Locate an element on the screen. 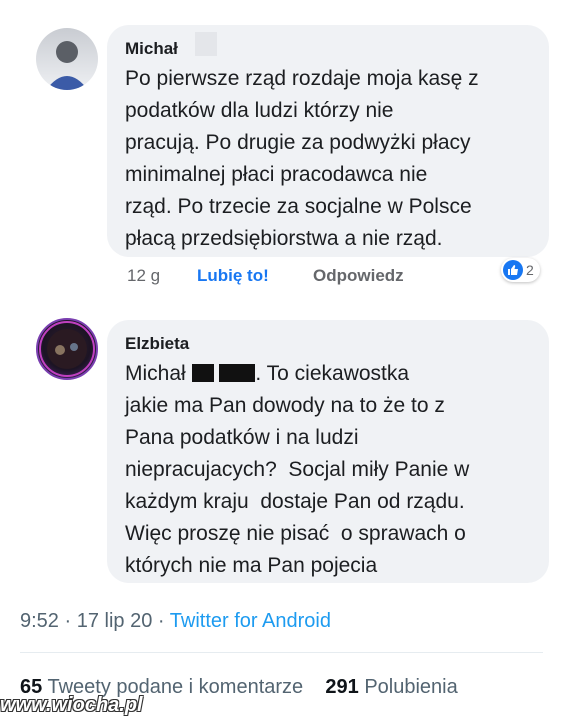  tweet-date: 17 lip 20 is located at coordinates (115, 621).